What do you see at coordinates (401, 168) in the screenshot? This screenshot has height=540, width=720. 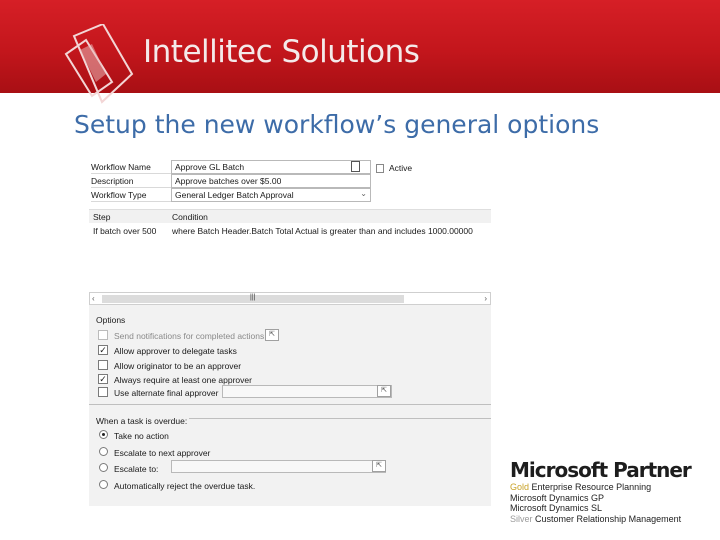 I see `active-label: Active` at bounding box center [401, 168].